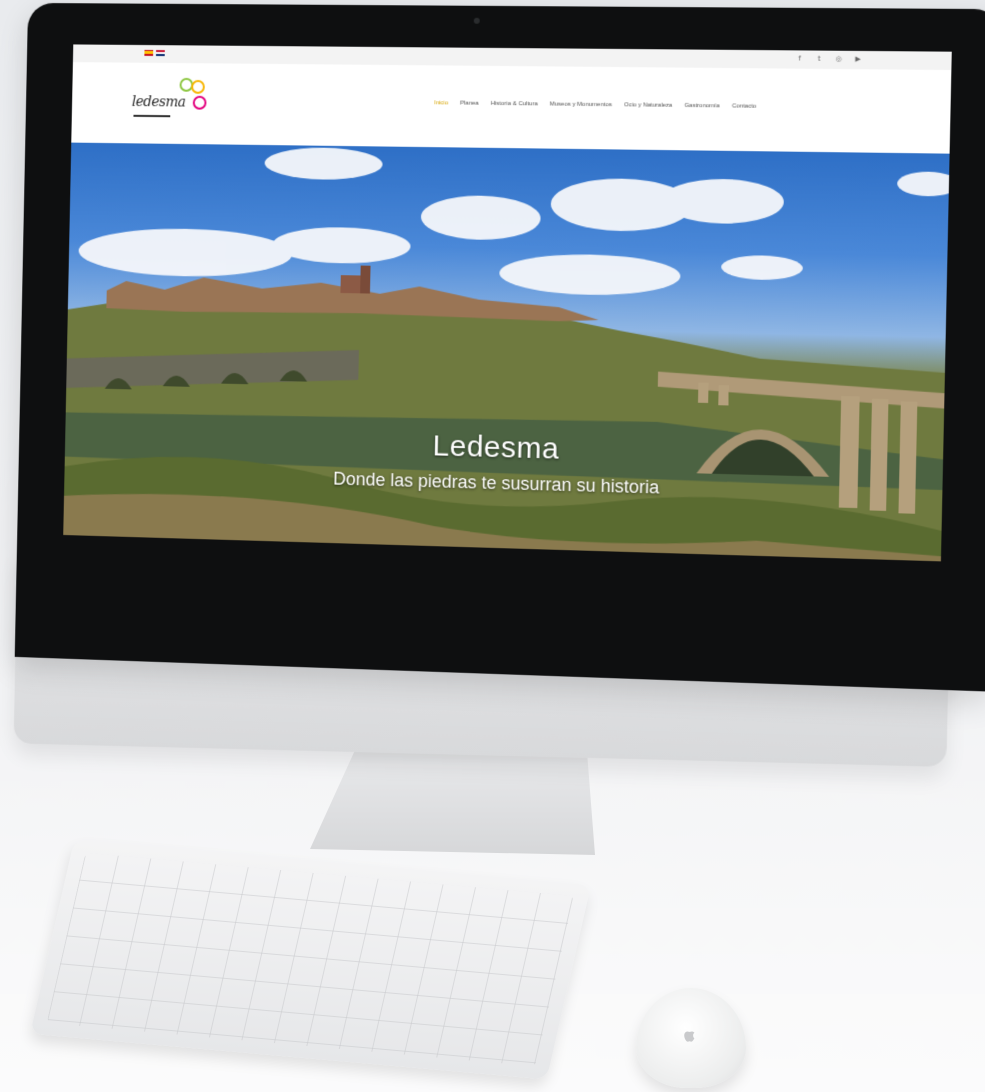 Image resolution: width=985 pixels, height=1092 pixels. What do you see at coordinates (857, 59) in the screenshot?
I see `youtube-icon: ▶` at bounding box center [857, 59].